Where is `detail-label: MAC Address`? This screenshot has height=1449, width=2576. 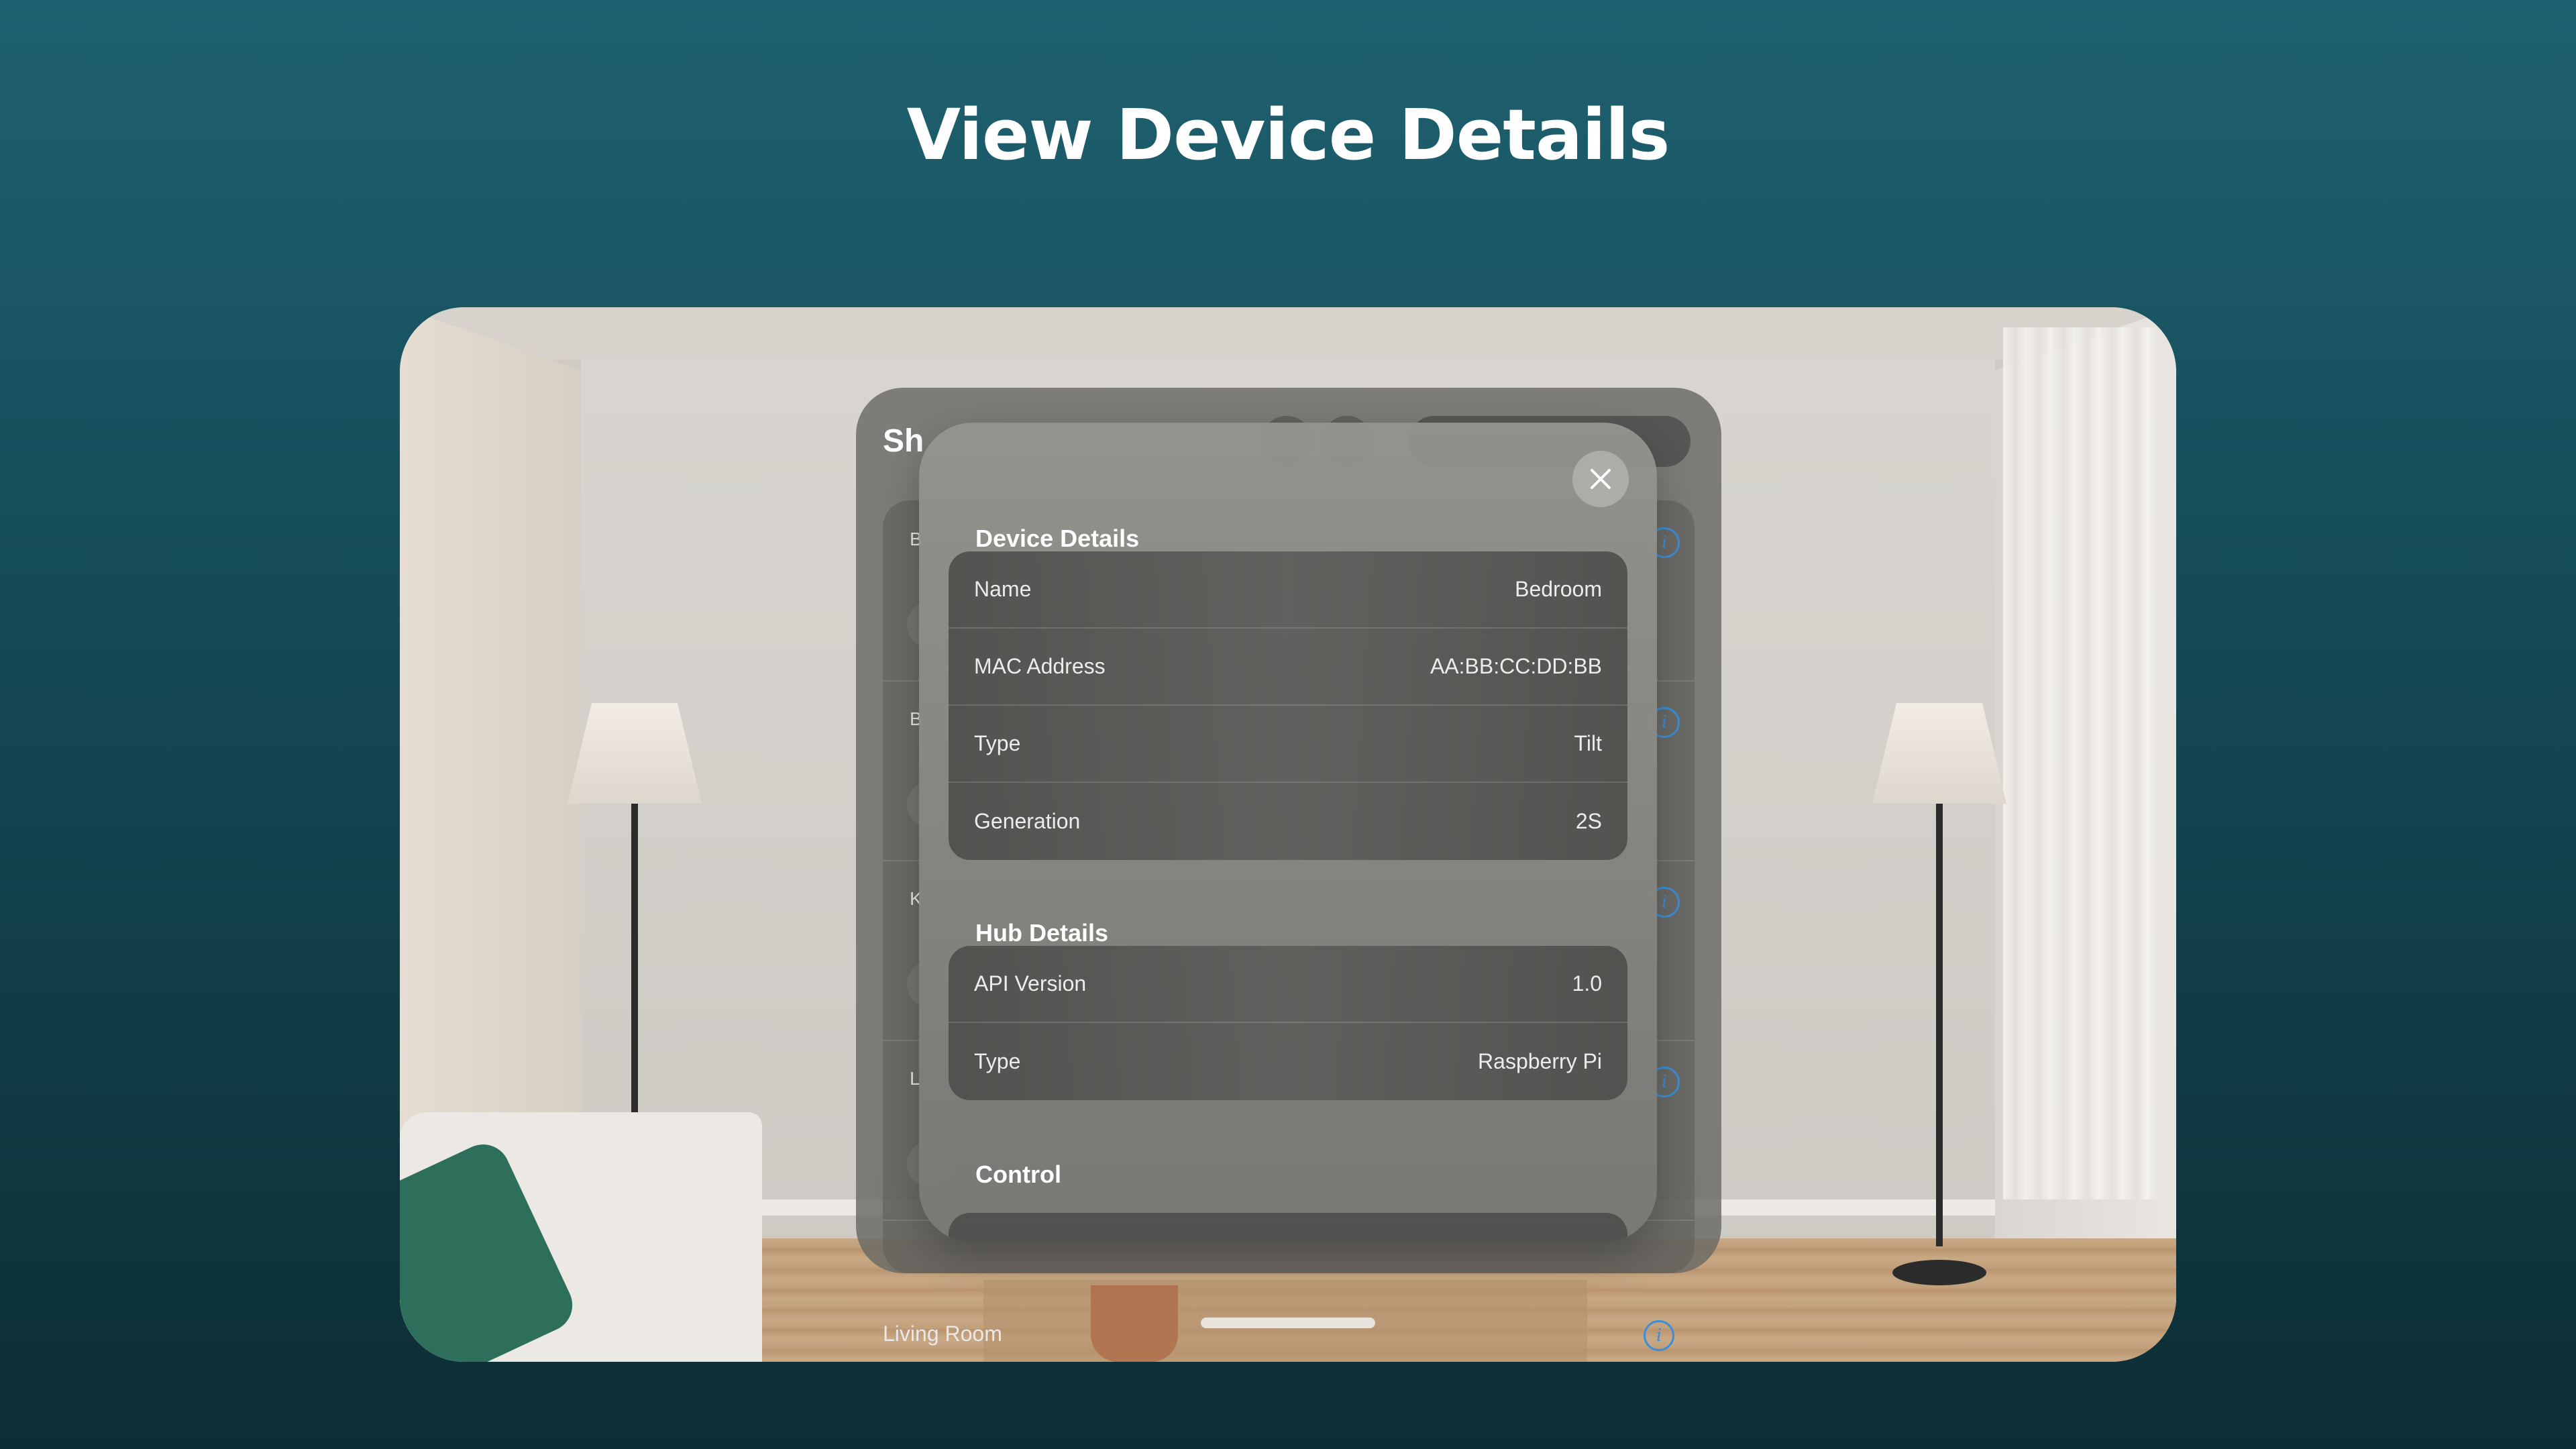
detail-label: MAC Address is located at coordinates (1040, 666).